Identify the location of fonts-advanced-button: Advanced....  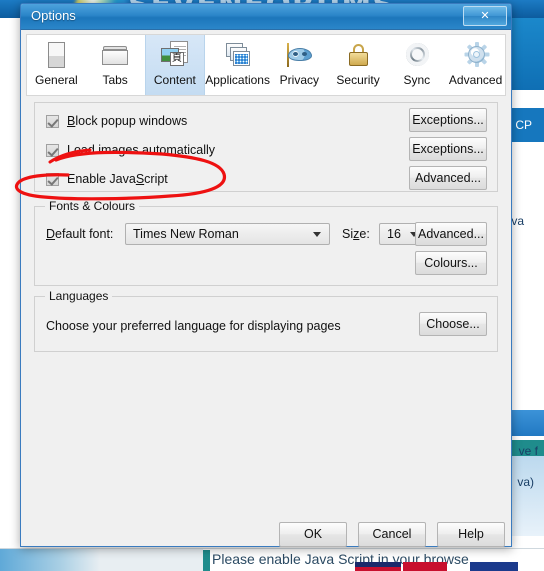
(451, 234).